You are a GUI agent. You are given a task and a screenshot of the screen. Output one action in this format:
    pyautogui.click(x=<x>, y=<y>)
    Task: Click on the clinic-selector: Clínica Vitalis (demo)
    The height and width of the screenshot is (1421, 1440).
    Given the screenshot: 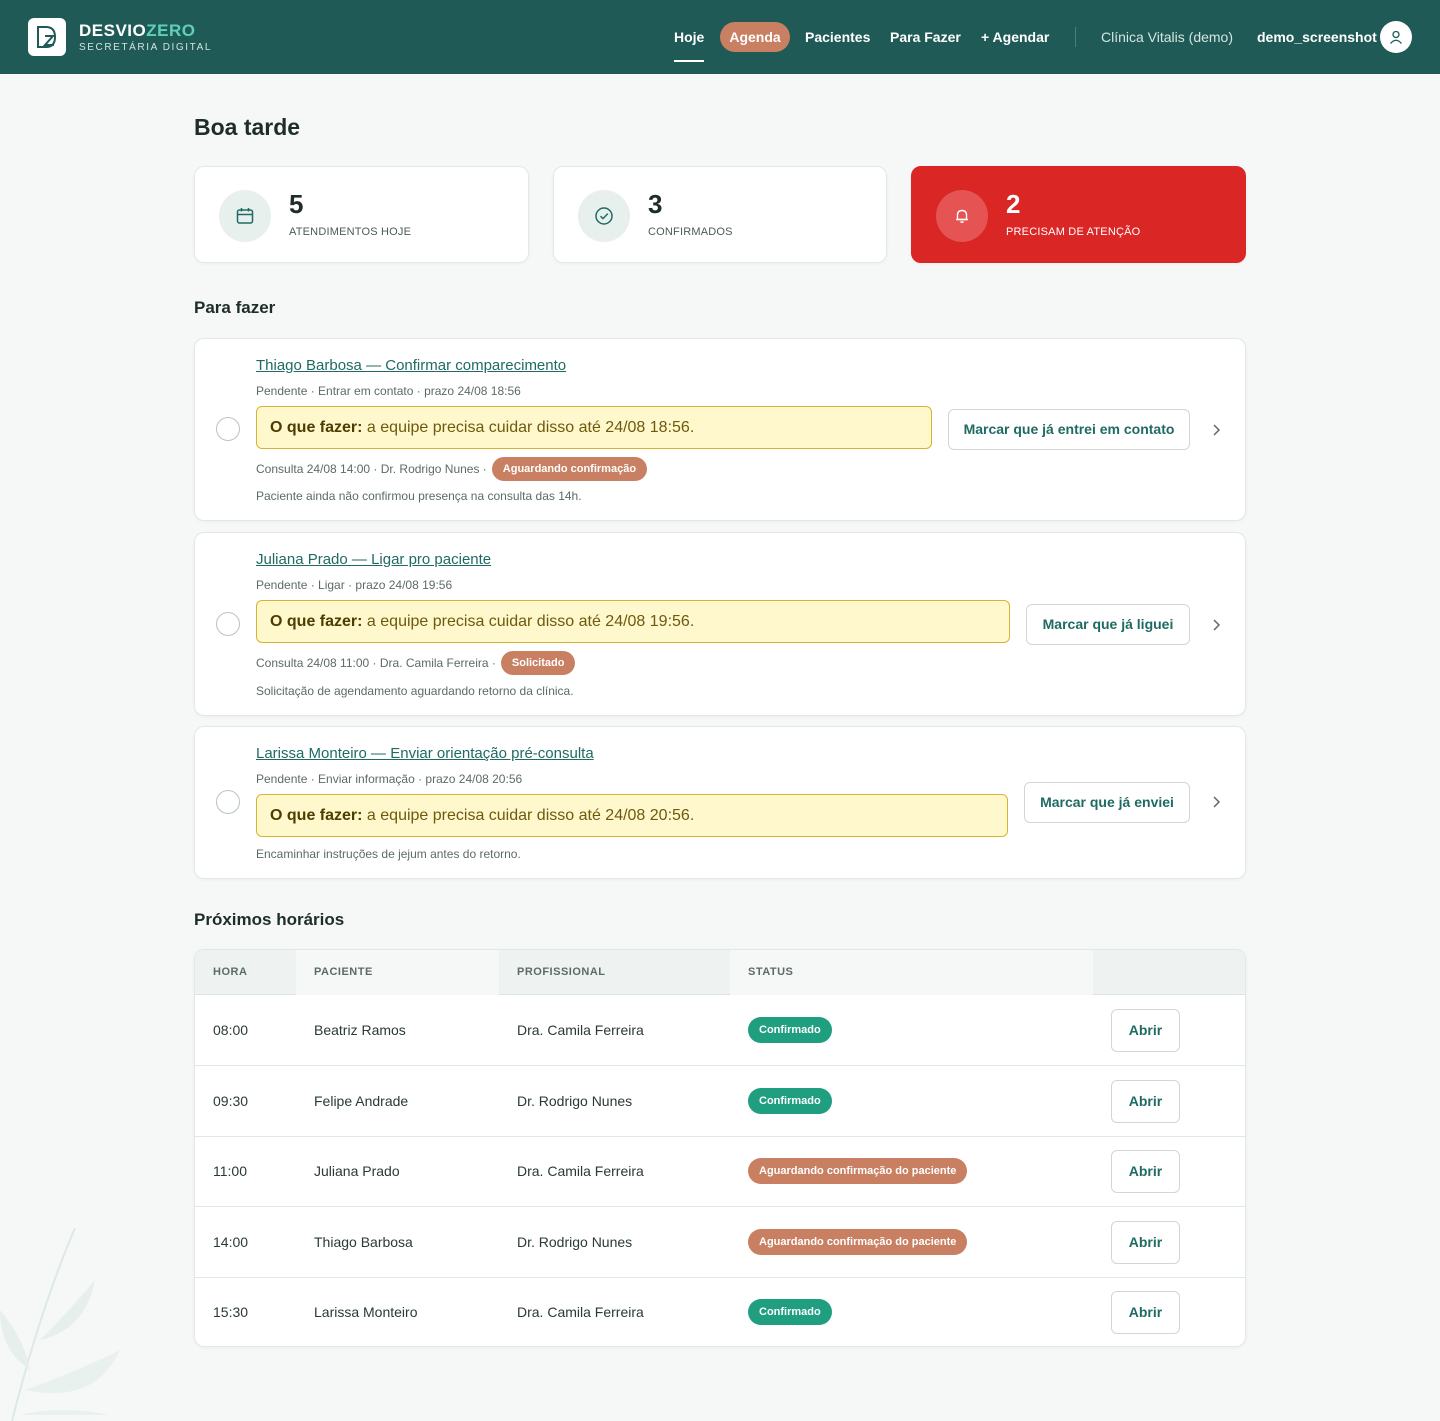 What is the action you would take?
    pyautogui.click(x=1167, y=37)
    